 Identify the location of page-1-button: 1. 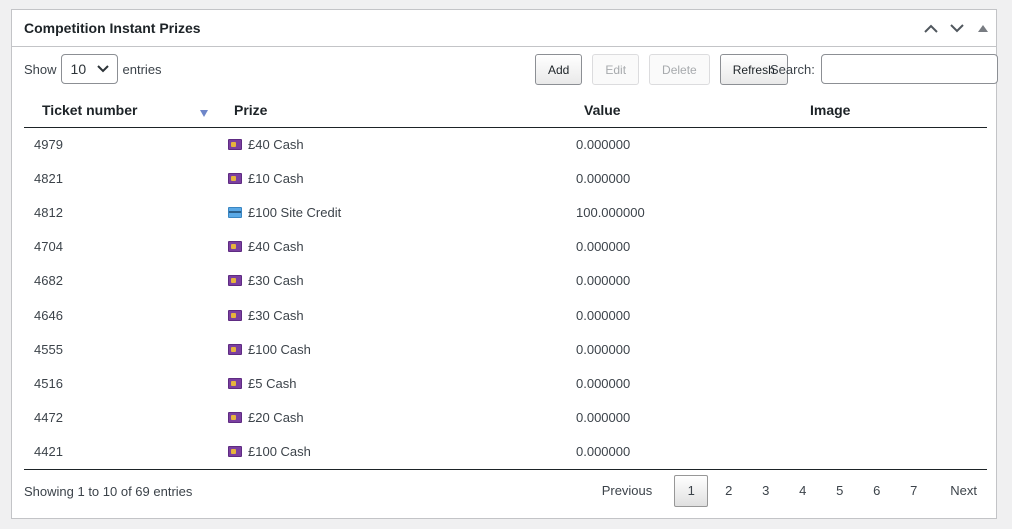
(691, 490).